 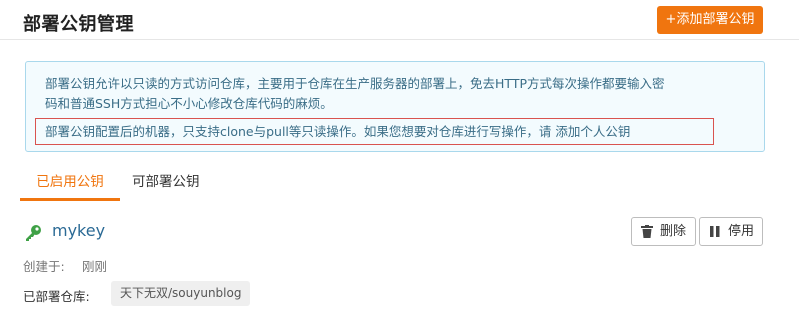 I want to click on tab-deployable-keys: 可部署公钥, so click(x=166, y=184).